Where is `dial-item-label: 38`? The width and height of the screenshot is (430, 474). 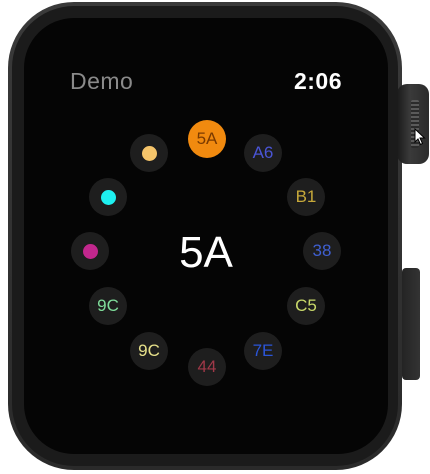
dial-item-label: 38 is located at coordinates (322, 250).